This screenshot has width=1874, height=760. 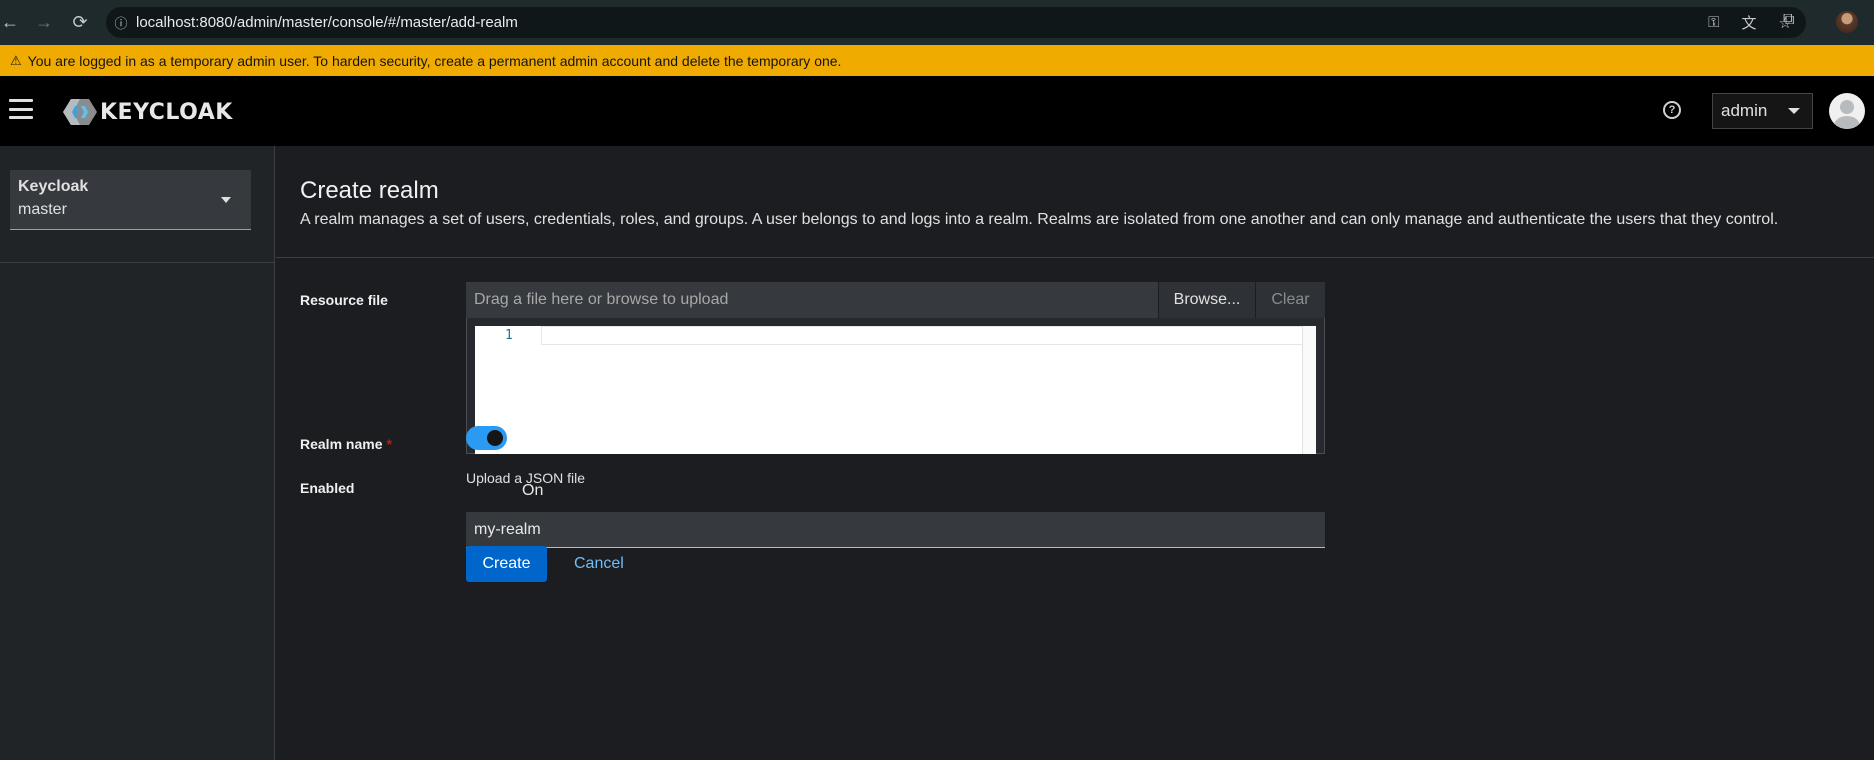 I want to click on json-code-editor: 1, so click(x=895, y=390).